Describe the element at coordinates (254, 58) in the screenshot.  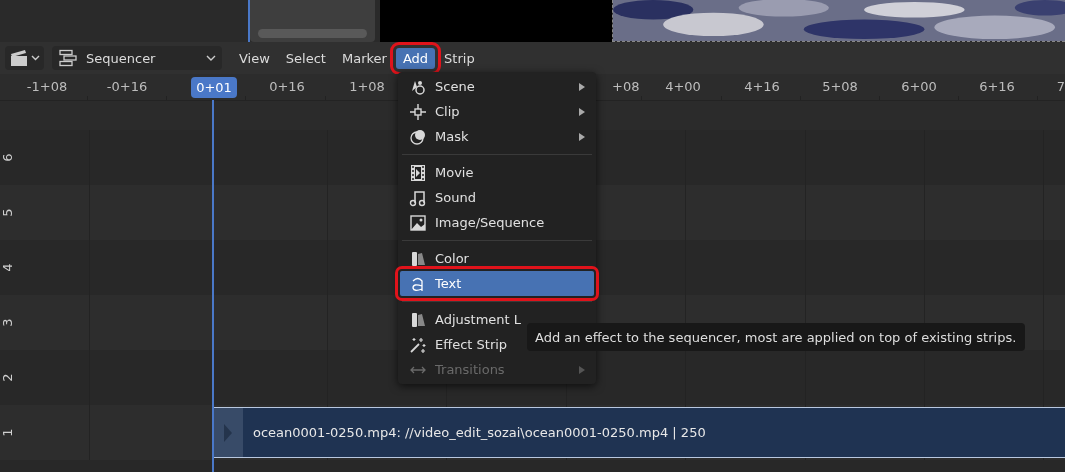
I see `menu-item: View` at that location.